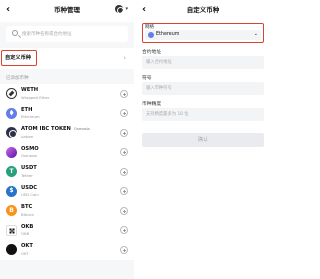 The height and width of the screenshot is (279, 320). Describe the element at coordinates (147, 78) in the screenshot. I see `symbol-label: 符号` at that location.